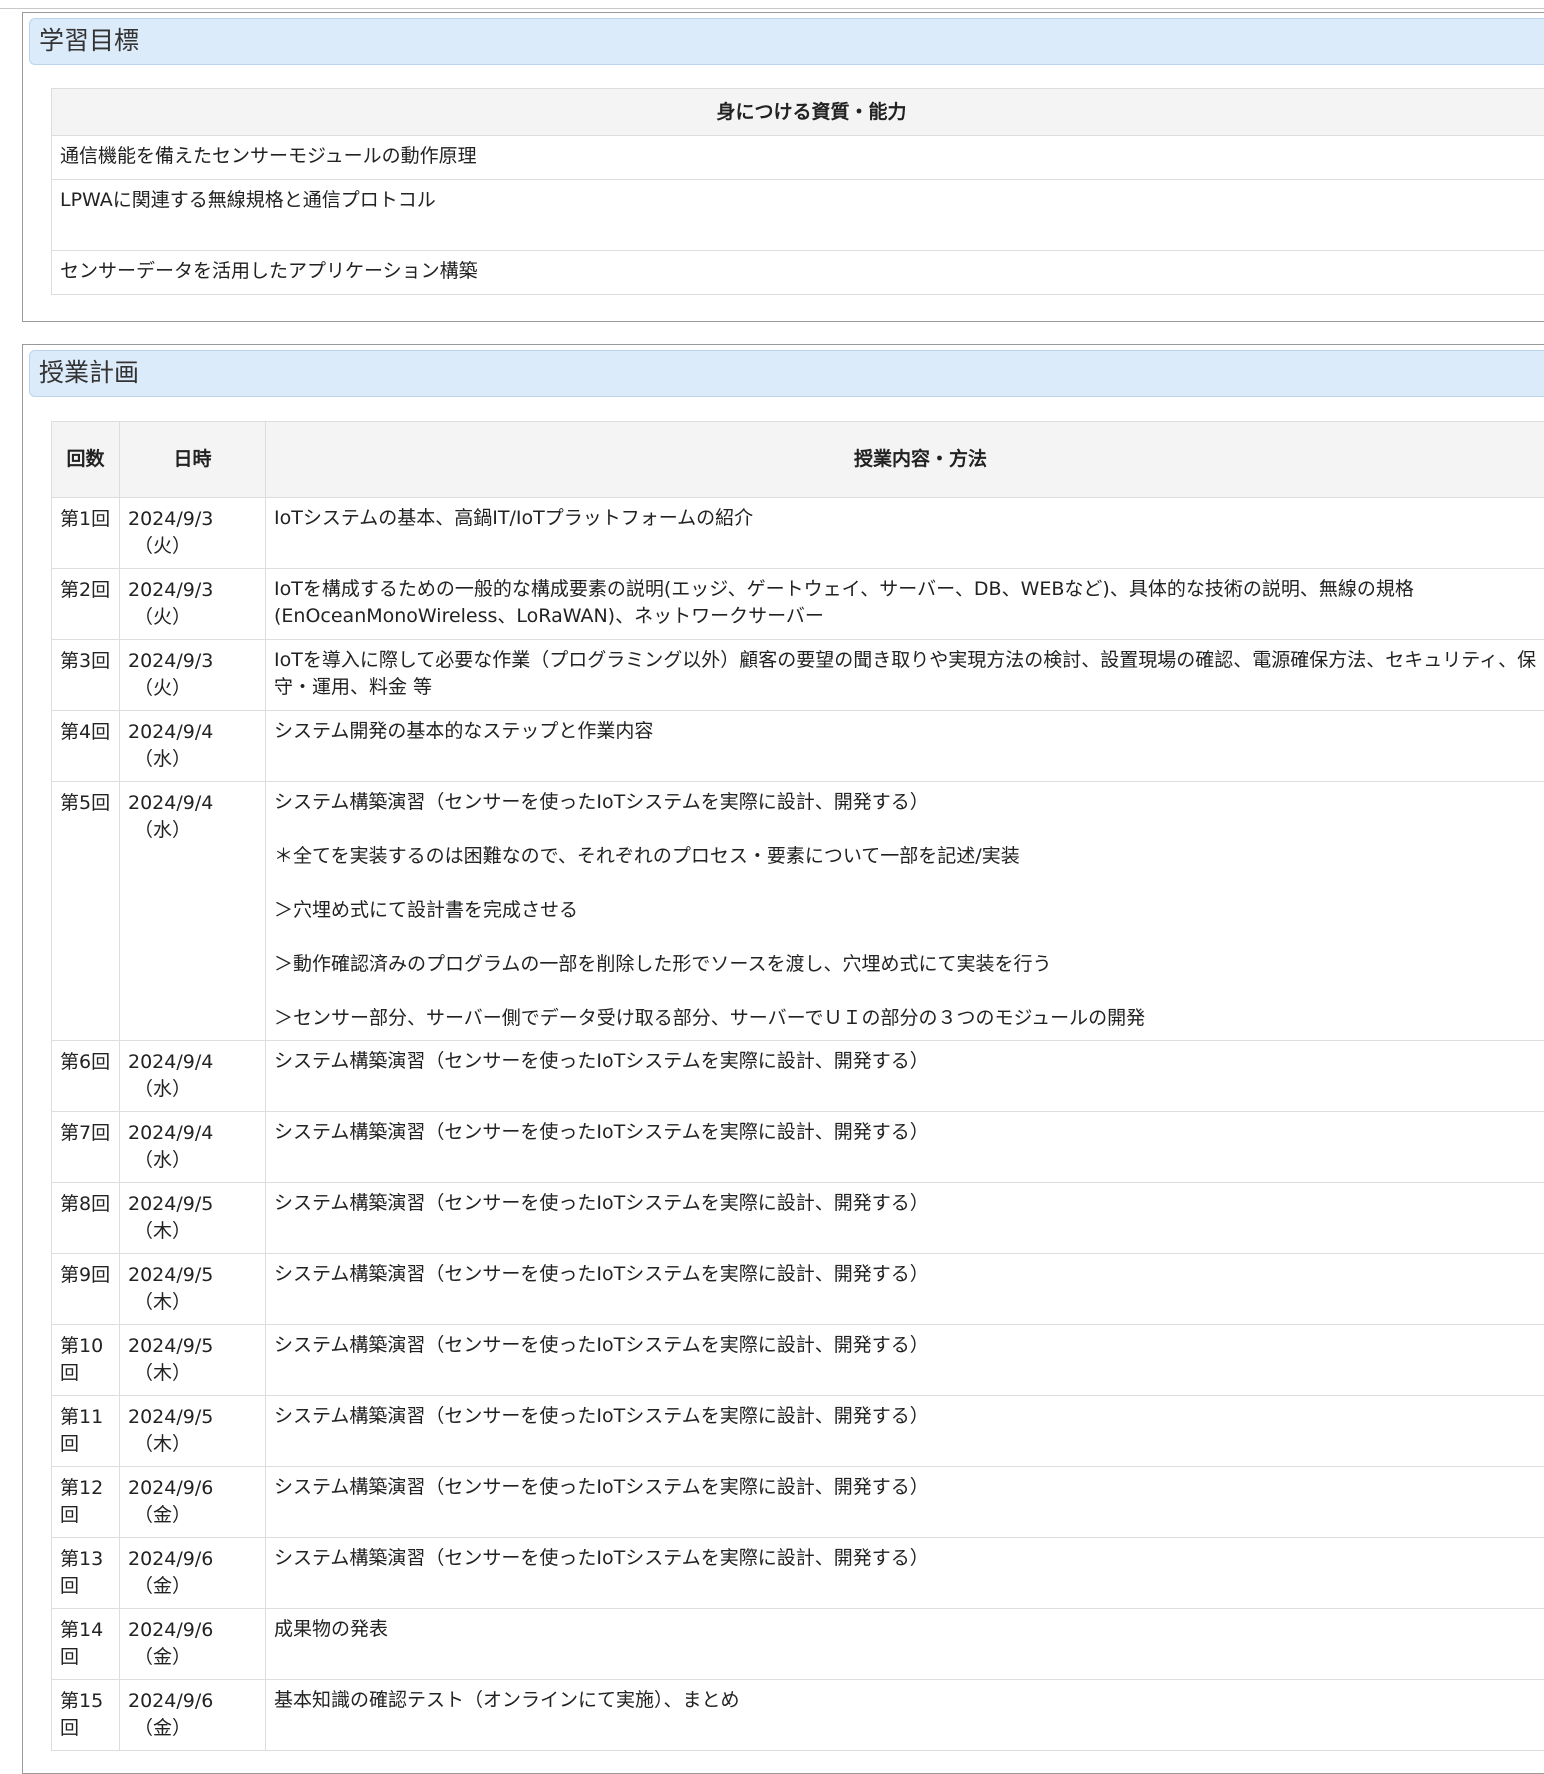 This screenshot has height=1774, width=1544. I want to click on plan-section-header: 授業計画, so click(786, 373).